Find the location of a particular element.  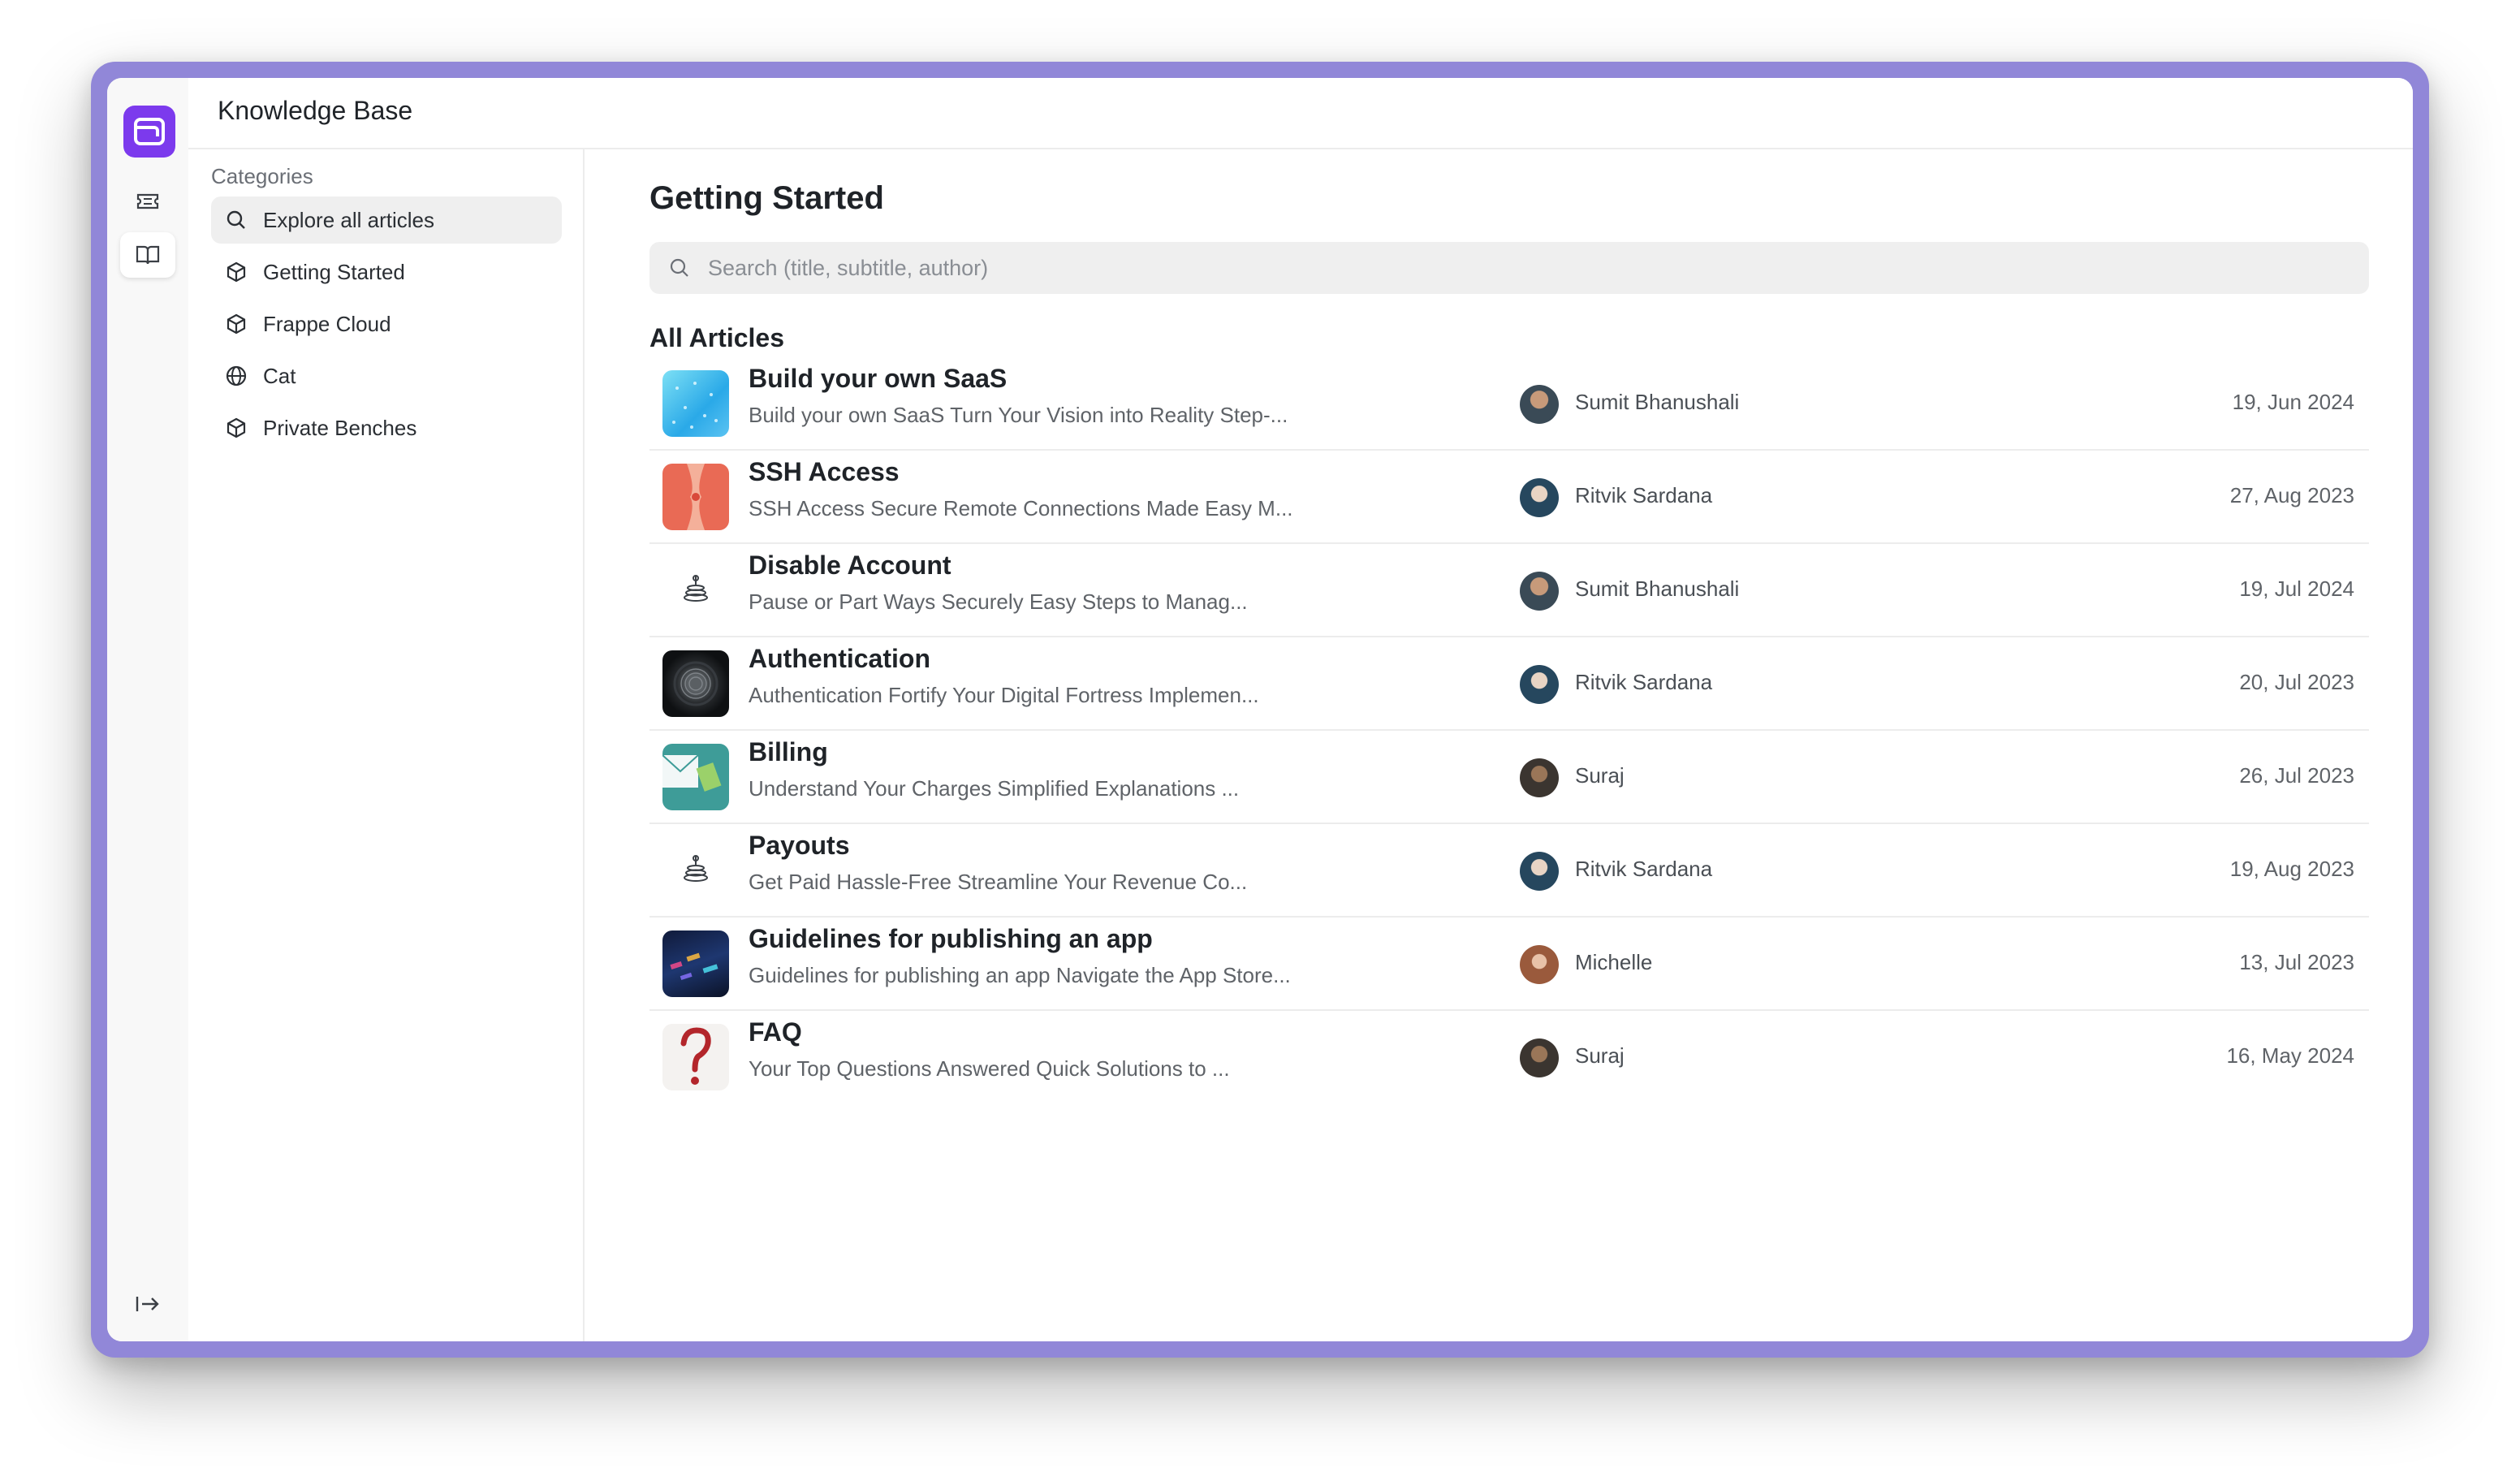

category-frappe-cloud: Frappe Cloud is located at coordinates (386, 324).